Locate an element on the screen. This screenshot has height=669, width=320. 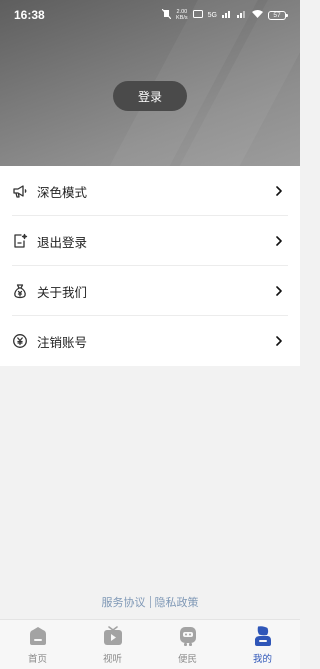
tab-label: 视听 is located at coordinates (112, 659).